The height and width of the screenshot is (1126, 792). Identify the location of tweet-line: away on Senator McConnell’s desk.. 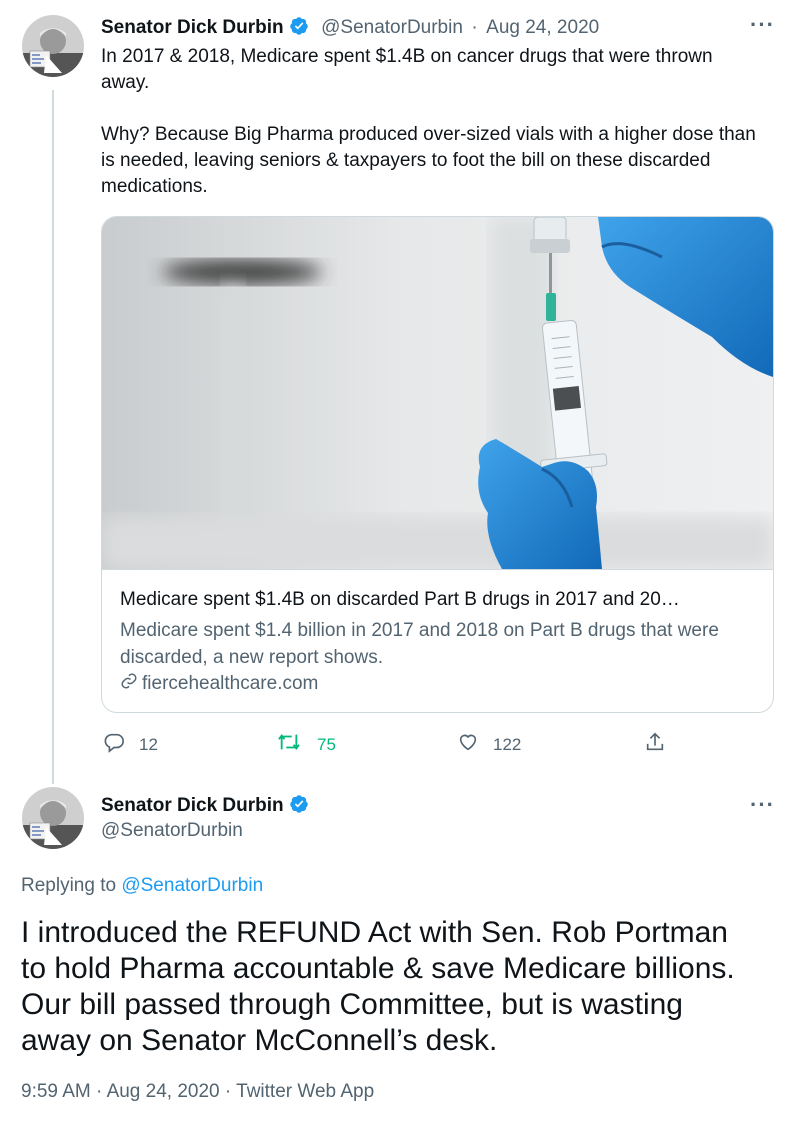
(259, 1040).